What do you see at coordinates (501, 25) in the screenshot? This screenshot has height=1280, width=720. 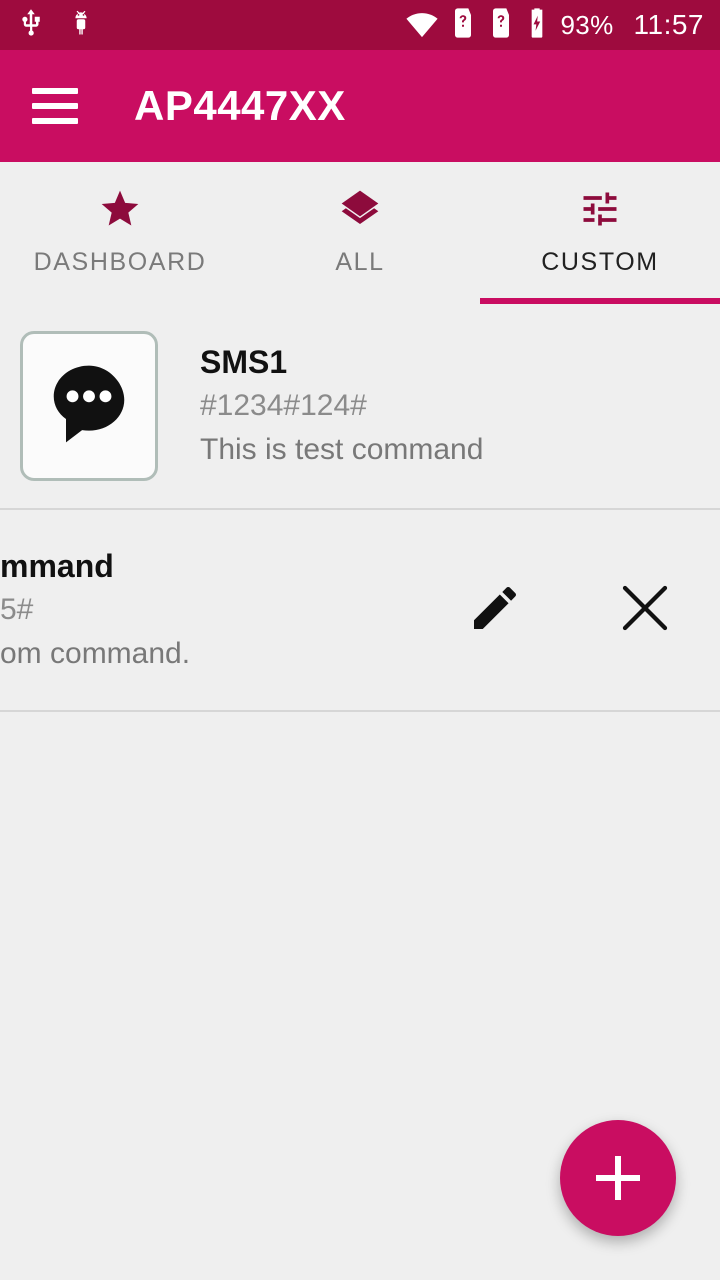 I see `sim2-unknown-icon` at bounding box center [501, 25].